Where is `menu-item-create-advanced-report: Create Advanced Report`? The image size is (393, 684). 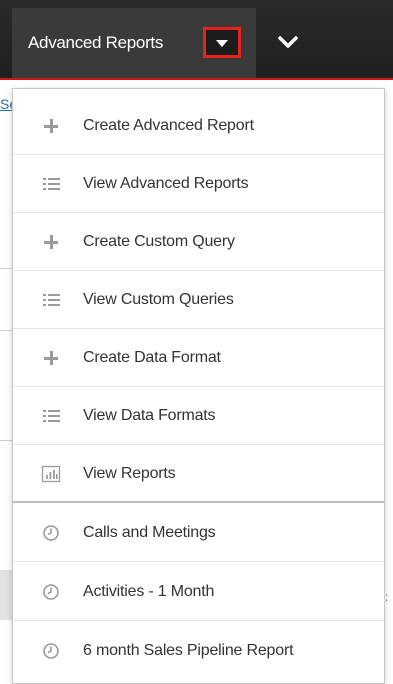 menu-item-create-advanced-report: Create Advanced Report is located at coordinates (198, 126).